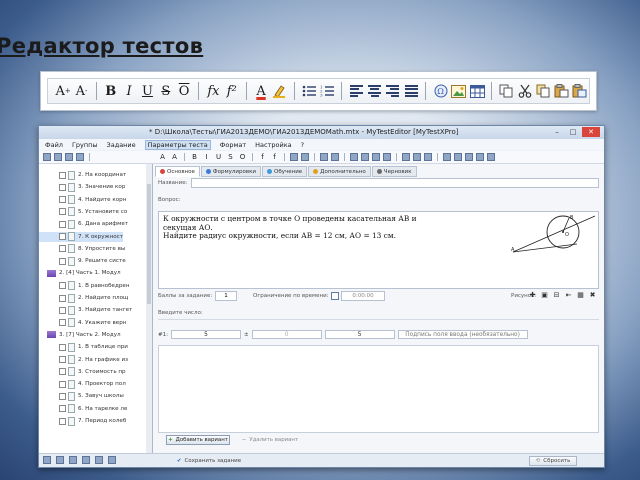  Describe the element at coordinates (553, 461) in the screenshot. I see `reset-button: ⟲ Сбросить` at that location.